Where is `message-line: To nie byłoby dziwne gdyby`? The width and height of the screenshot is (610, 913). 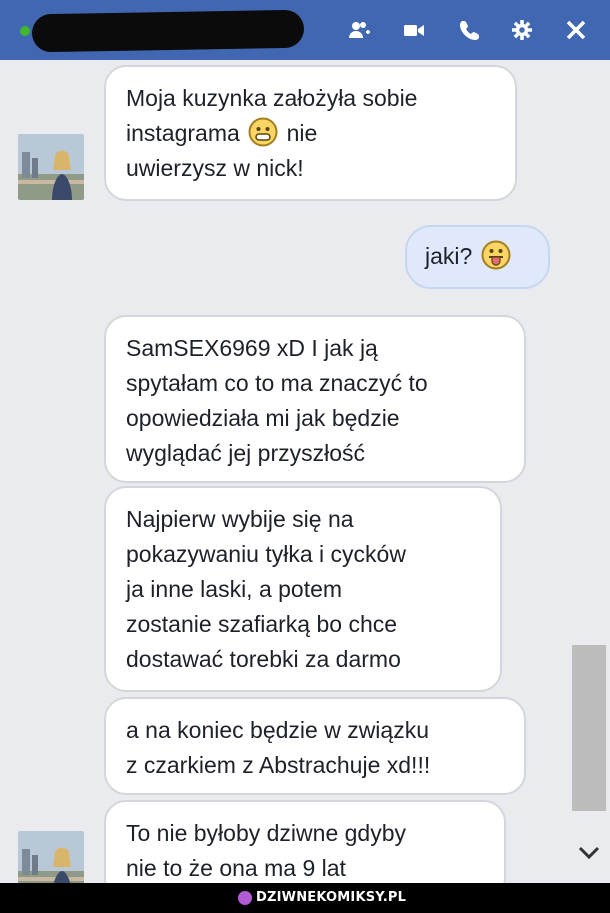 message-line: To nie byłoby dziwne gdyby is located at coordinates (266, 833).